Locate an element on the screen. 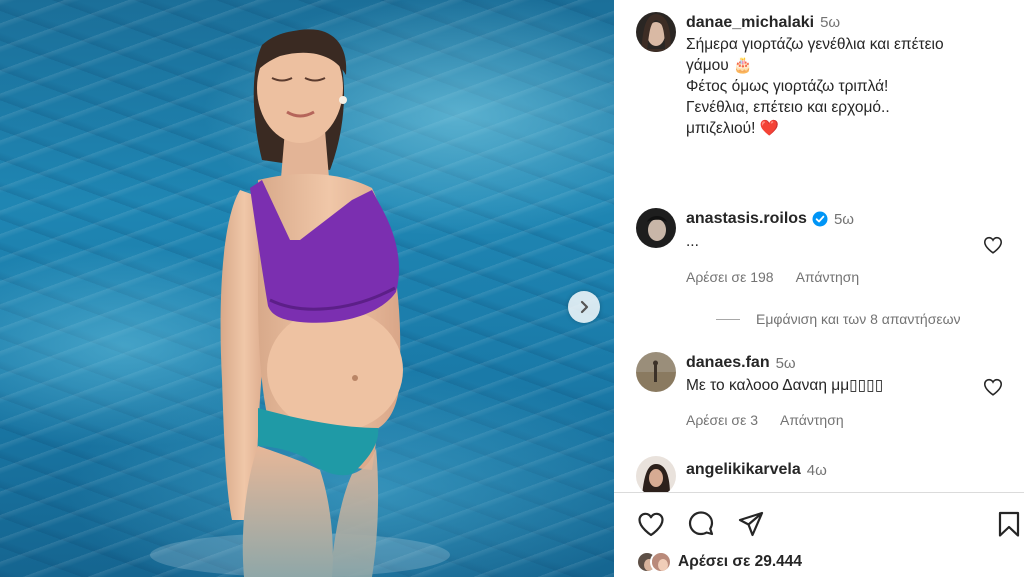 The image size is (1024, 577). chevron-right-icon is located at coordinates (584, 307).